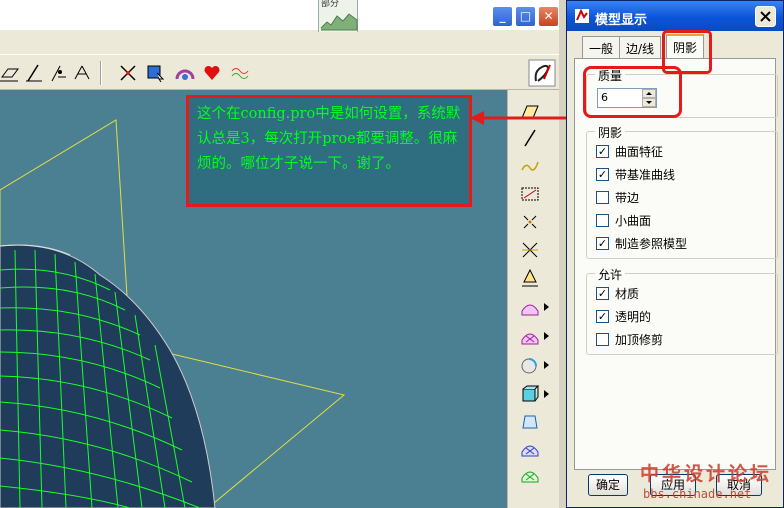  Describe the element at coordinates (502, 16) in the screenshot. I see `minimize-button: _` at that location.